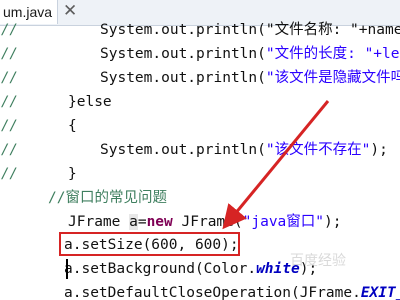  I want to click on variable-name: a, so click(133, 222).